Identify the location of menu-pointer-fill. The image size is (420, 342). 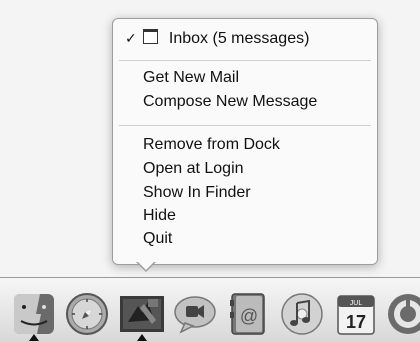
(146, 265).